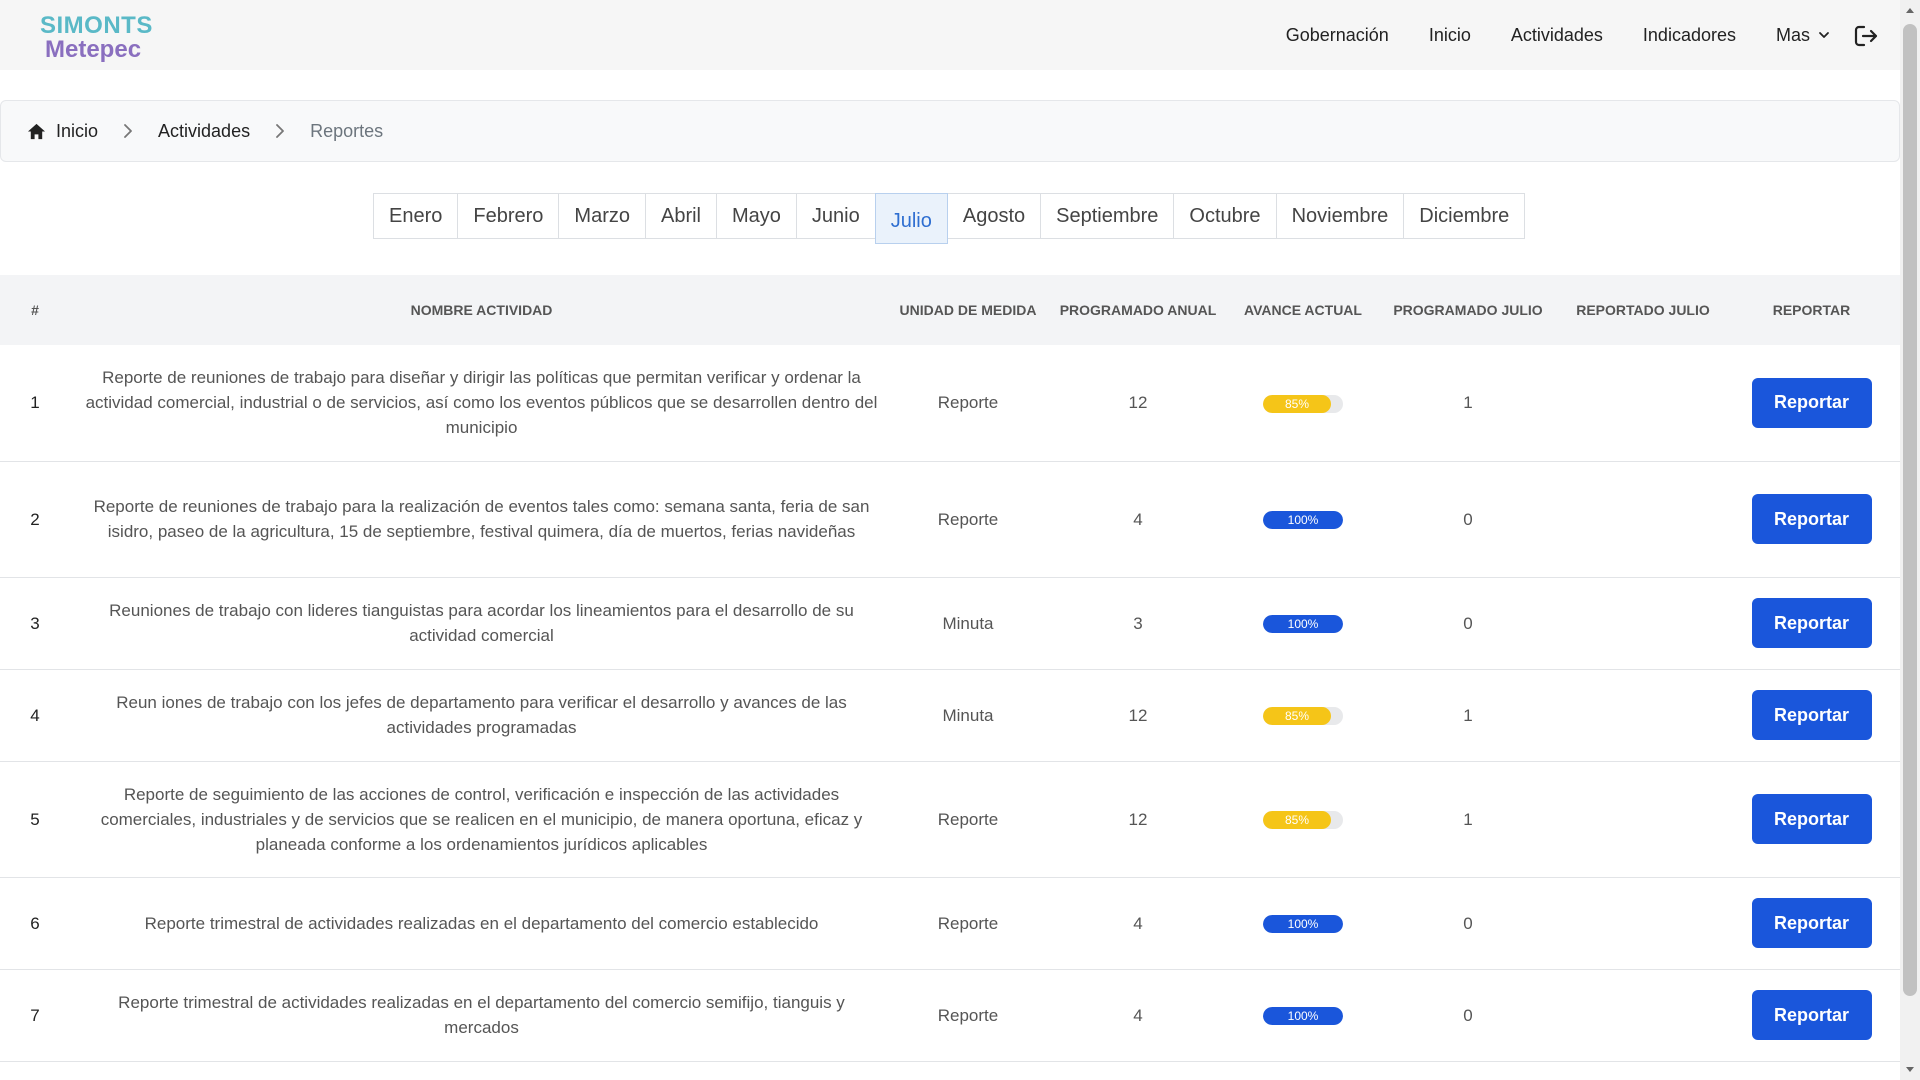 The width and height of the screenshot is (1920, 1080). Describe the element at coordinates (36, 131) in the screenshot. I see `home-icon` at that location.